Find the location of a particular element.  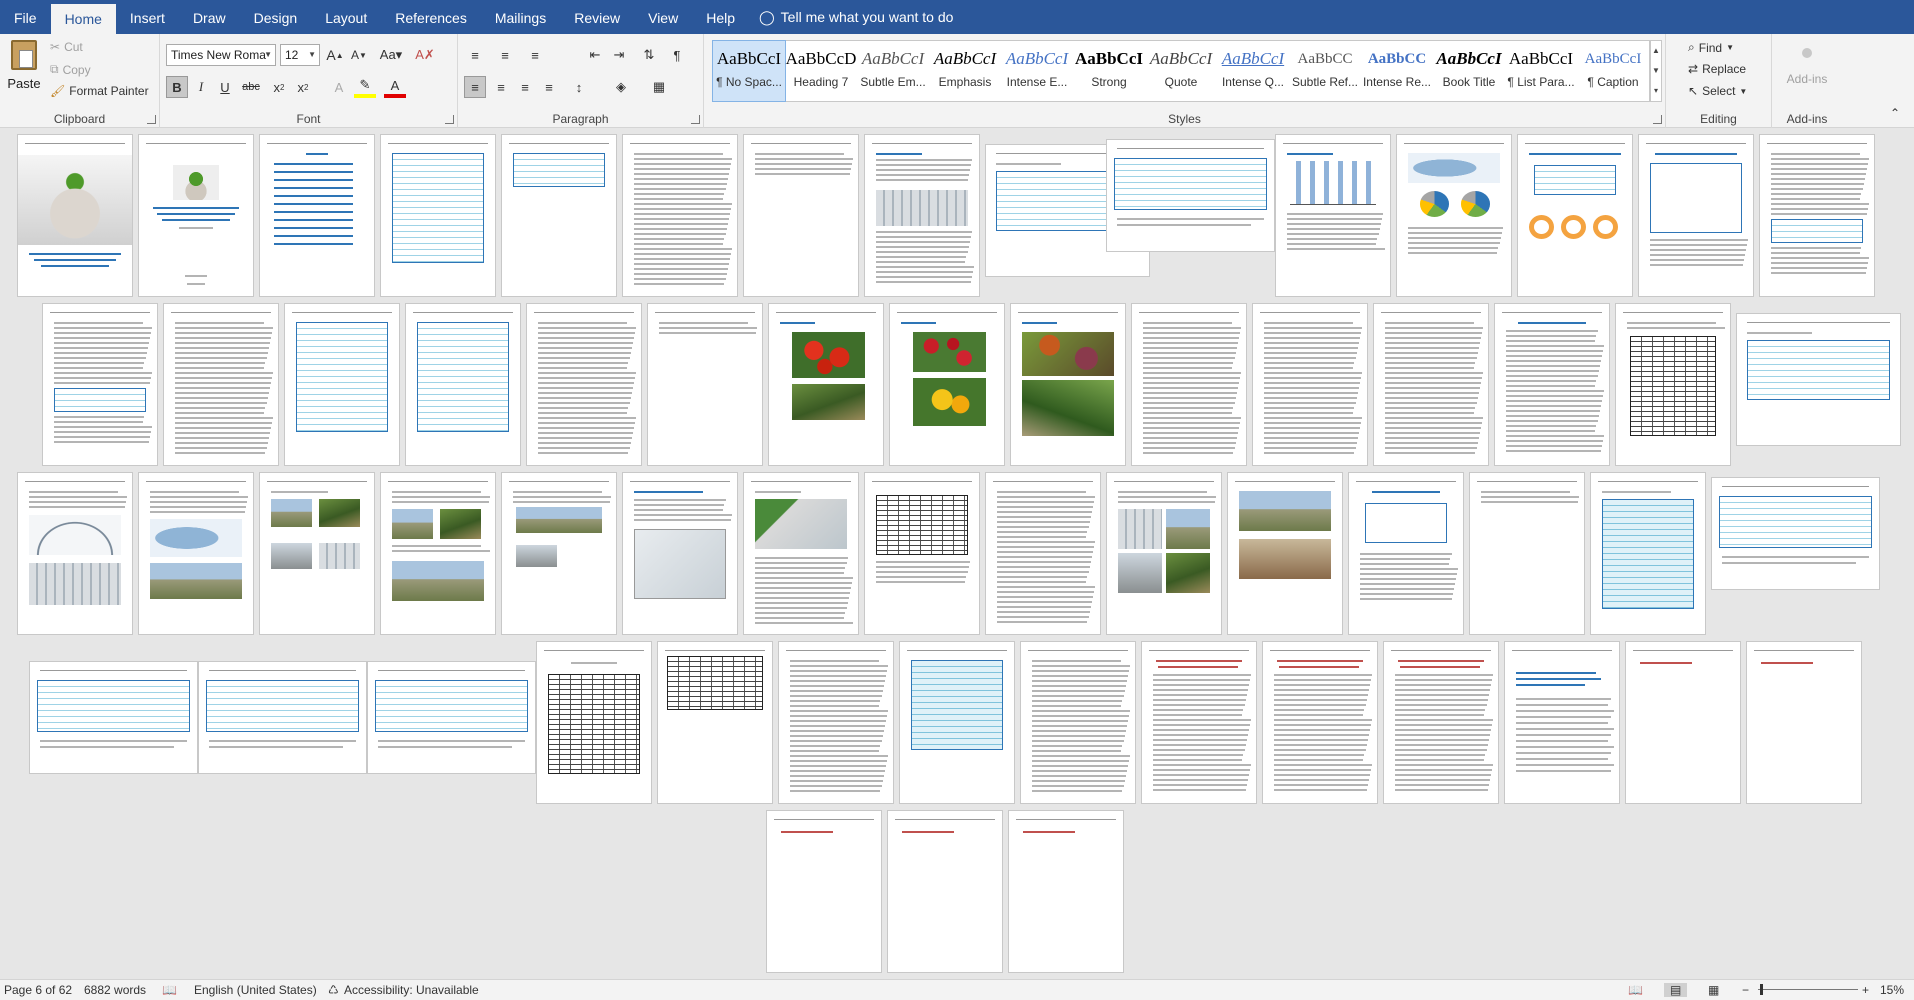

clipboard-launcher-icon is located at coordinates (151, 119).